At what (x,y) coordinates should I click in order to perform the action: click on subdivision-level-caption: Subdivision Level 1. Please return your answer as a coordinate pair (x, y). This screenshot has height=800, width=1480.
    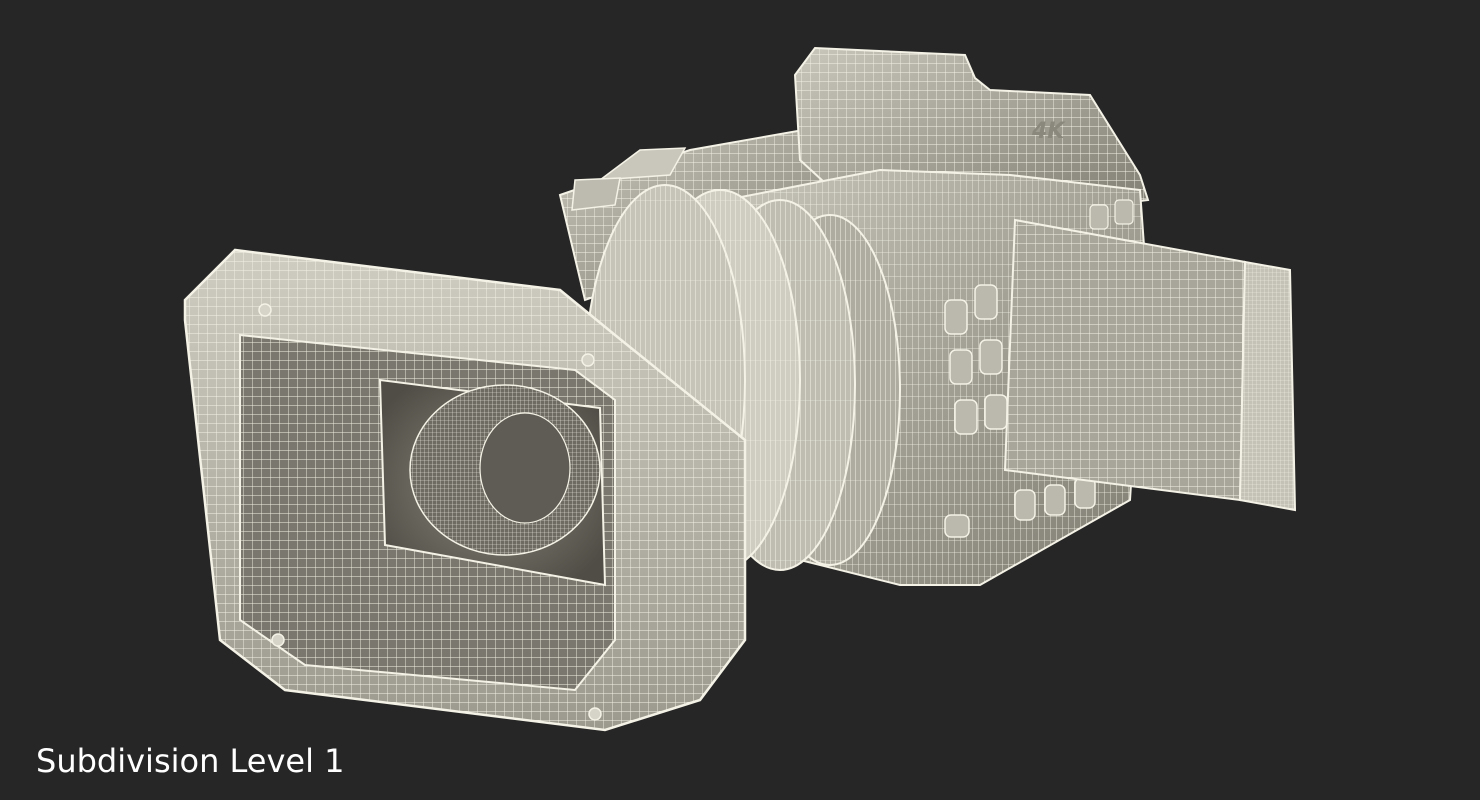
    Looking at the image, I should click on (190, 761).